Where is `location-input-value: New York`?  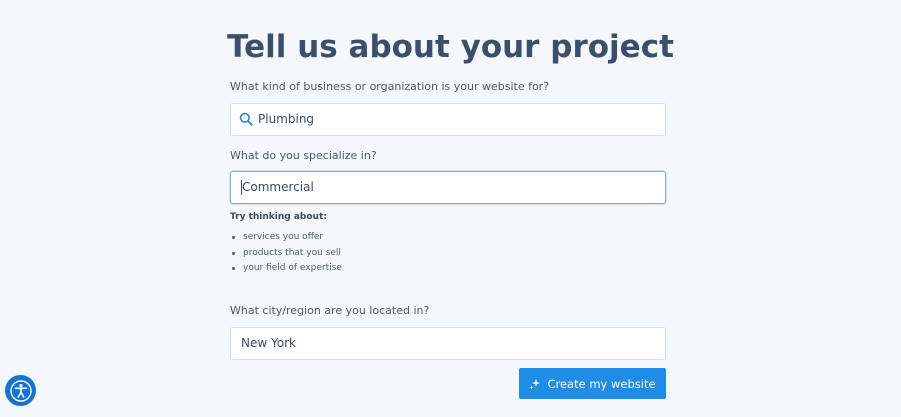
location-input-value: New York is located at coordinates (268, 343).